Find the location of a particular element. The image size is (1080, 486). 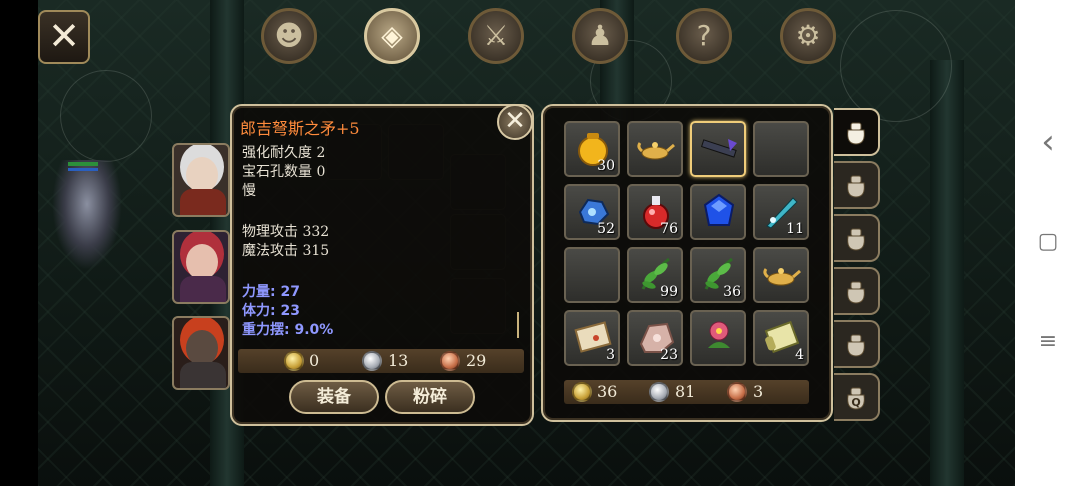

bag-page-tab: Q is located at coordinates (857, 397).